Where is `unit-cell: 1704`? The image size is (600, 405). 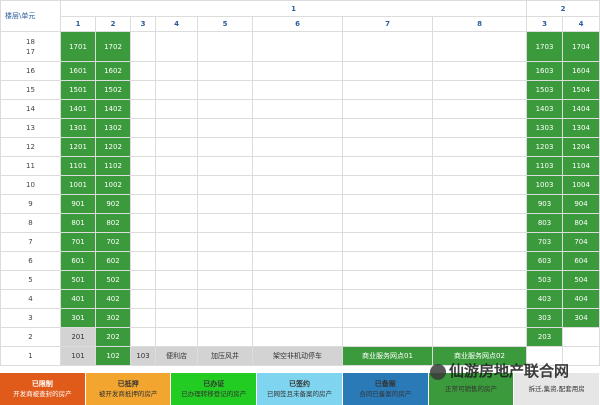
unit-cell: 1704 is located at coordinates (581, 46).